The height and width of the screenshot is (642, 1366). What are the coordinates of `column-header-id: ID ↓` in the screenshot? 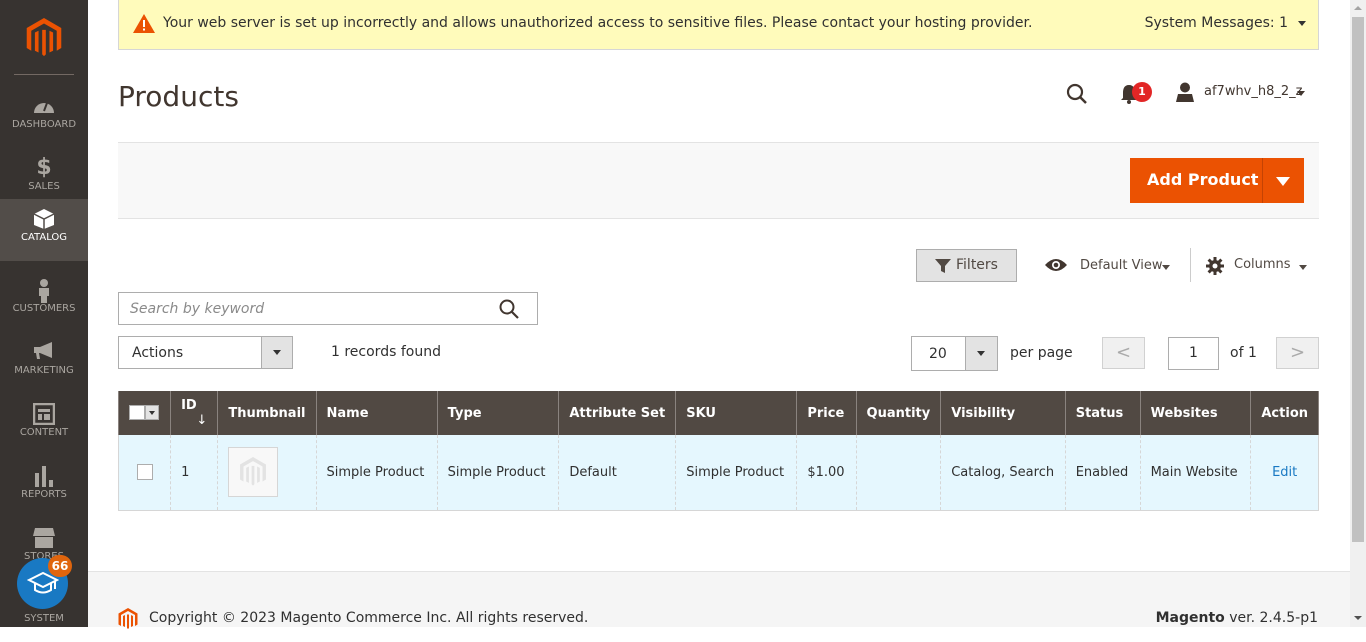 It's located at (194, 413).